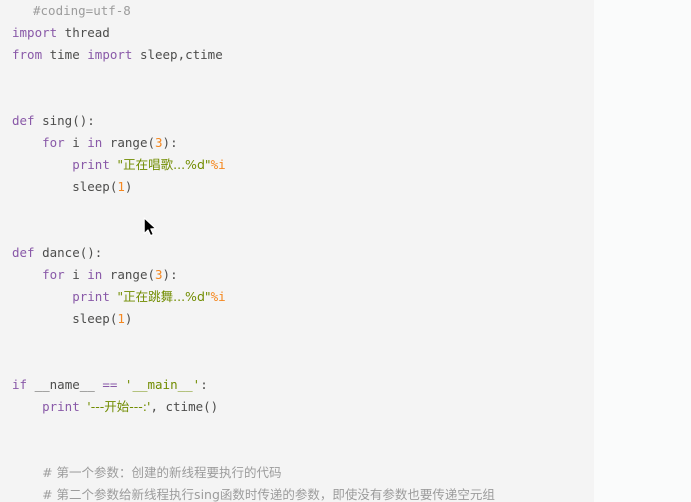  Describe the element at coordinates (82, 10) in the screenshot. I see `code-token-comment: #coding=utf-8` at that location.